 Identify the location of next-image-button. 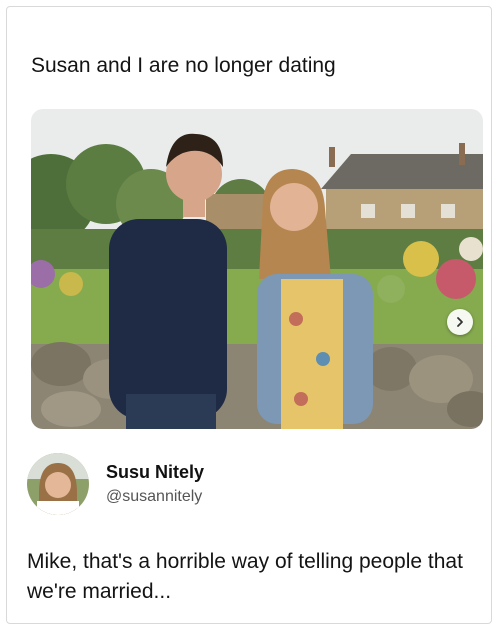
(460, 322).